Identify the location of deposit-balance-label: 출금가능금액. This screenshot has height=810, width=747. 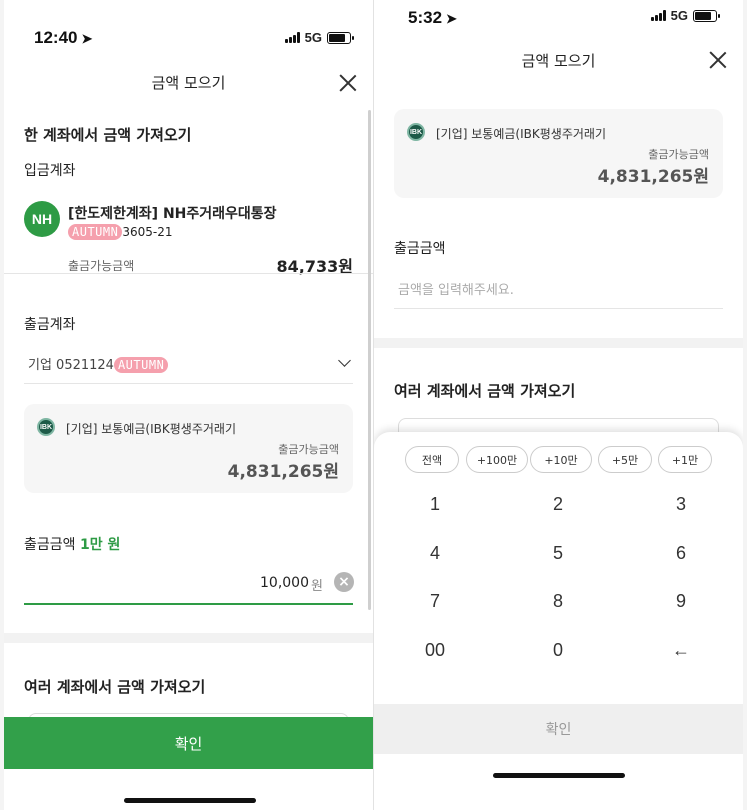
(101, 266).